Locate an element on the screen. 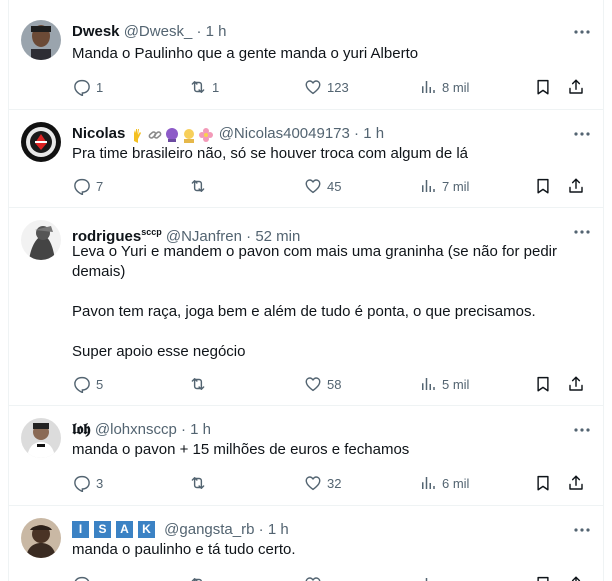 The image size is (612, 581). view-count: 5 mil is located at coordinates (456, 384).